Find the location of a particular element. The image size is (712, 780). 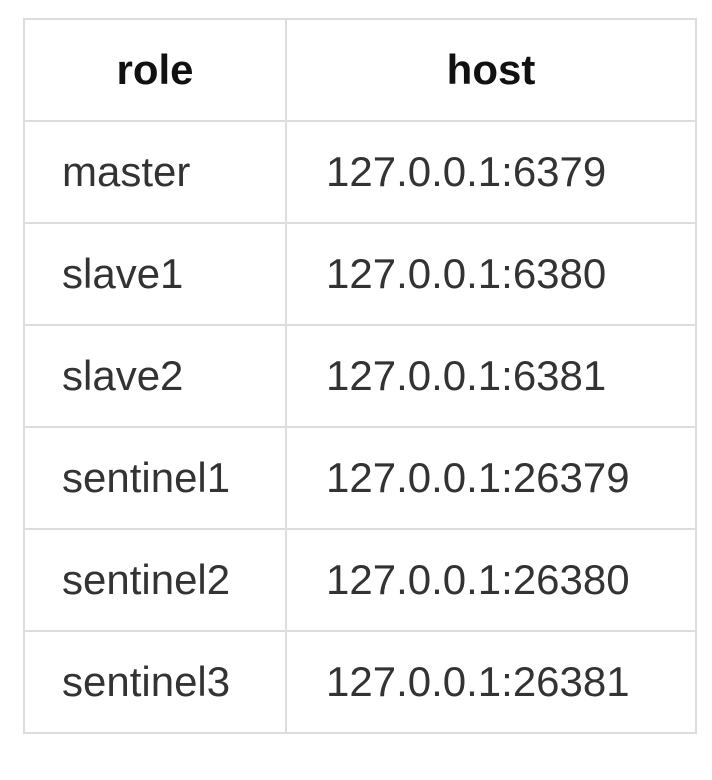

table-row: master 127.0.0.1:6379 is located at coordinates (360, 172).